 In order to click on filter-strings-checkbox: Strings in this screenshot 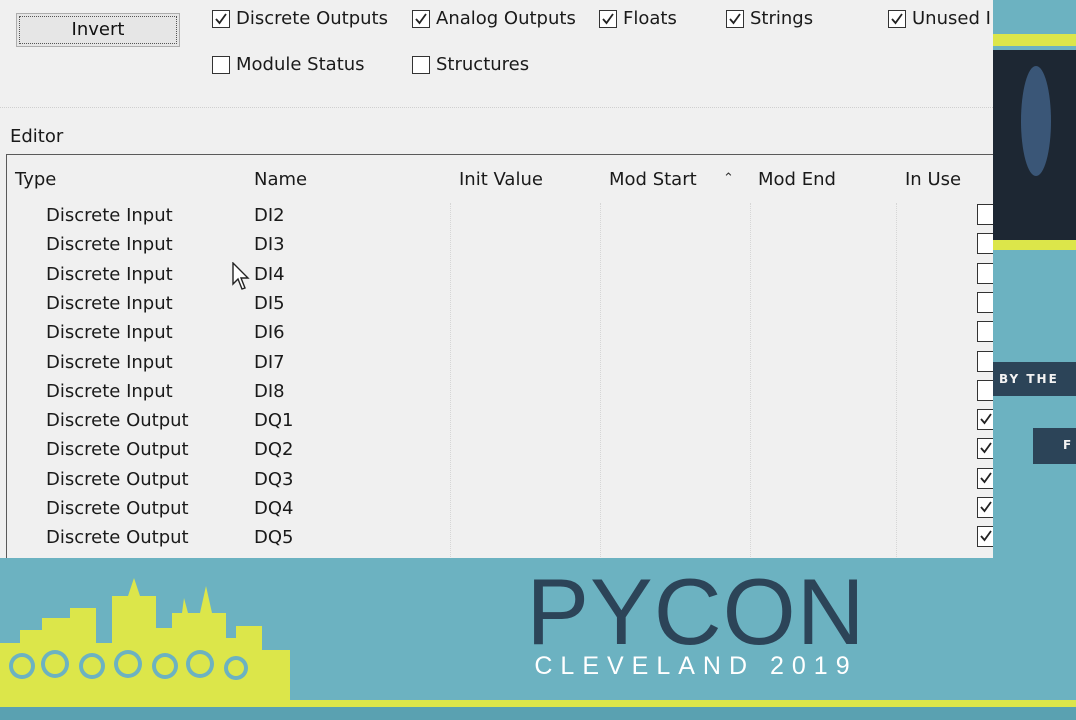, I will do `click(769, 18)`.